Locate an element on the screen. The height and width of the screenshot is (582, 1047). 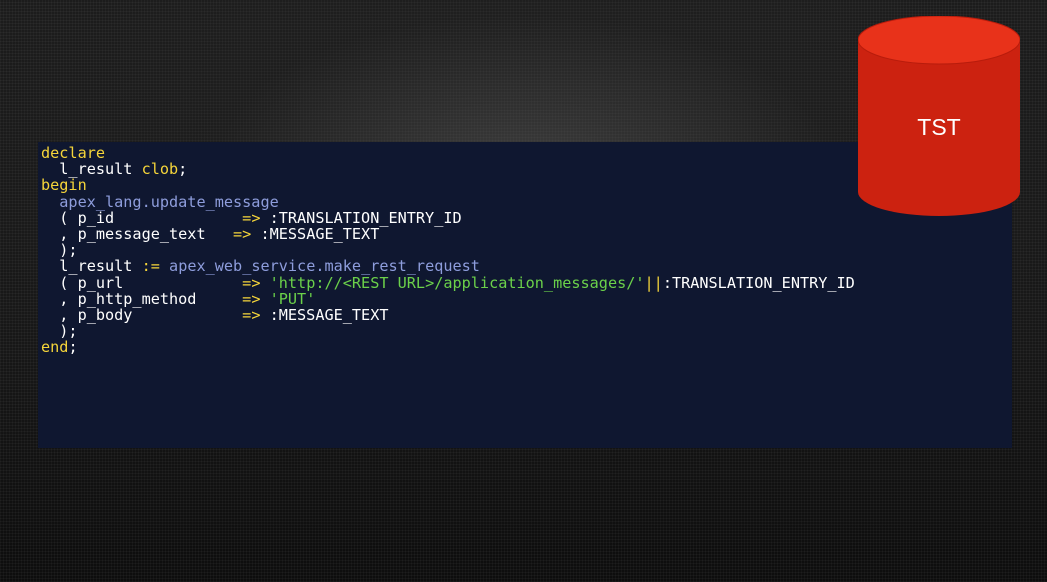
code-token: || is located at coordinates (653, 282).